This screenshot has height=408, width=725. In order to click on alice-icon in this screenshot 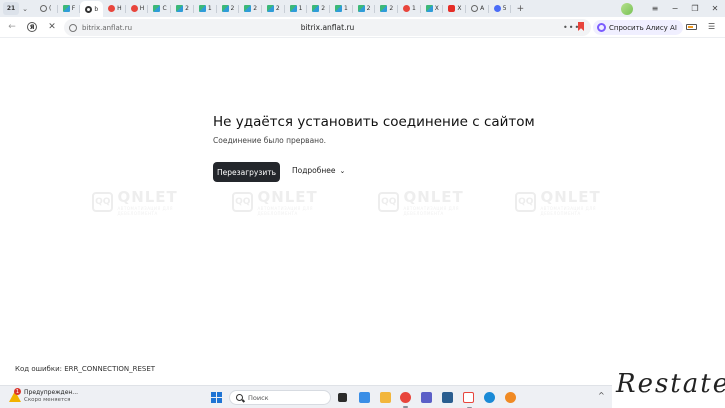, I will do `click(601, 27)`.